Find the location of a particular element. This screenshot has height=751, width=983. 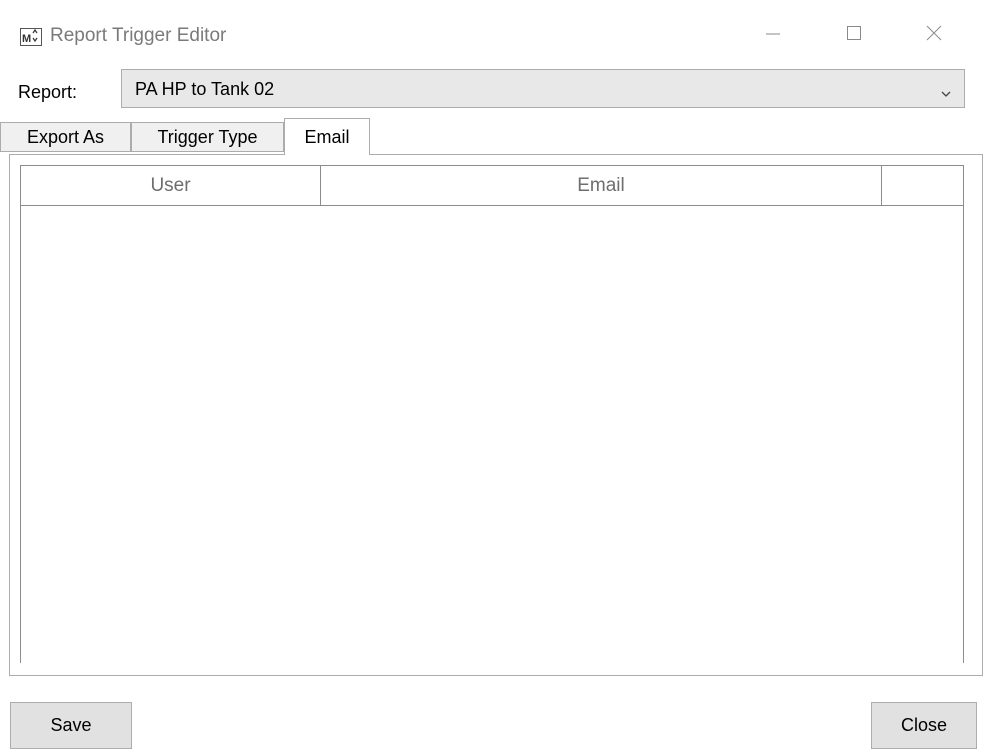

close-icon is located at coordinates (934, 35).